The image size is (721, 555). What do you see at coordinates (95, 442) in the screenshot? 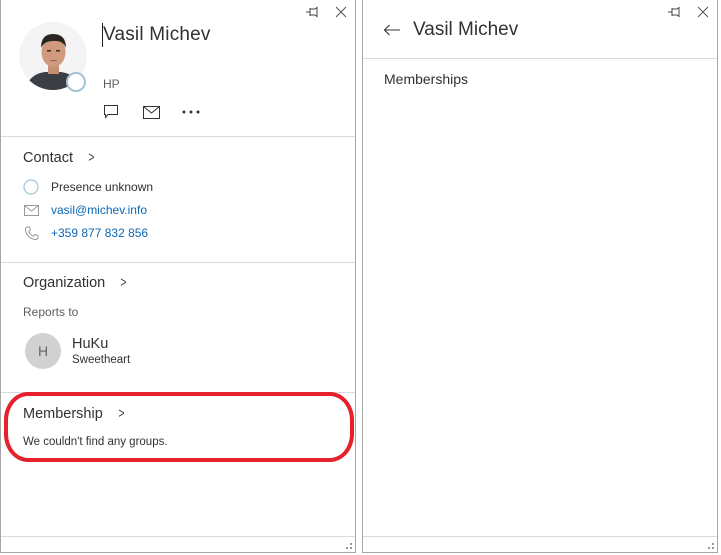
I see `membership-empty-text: We couldn't find any groups.` at bounding box center [95, 442].